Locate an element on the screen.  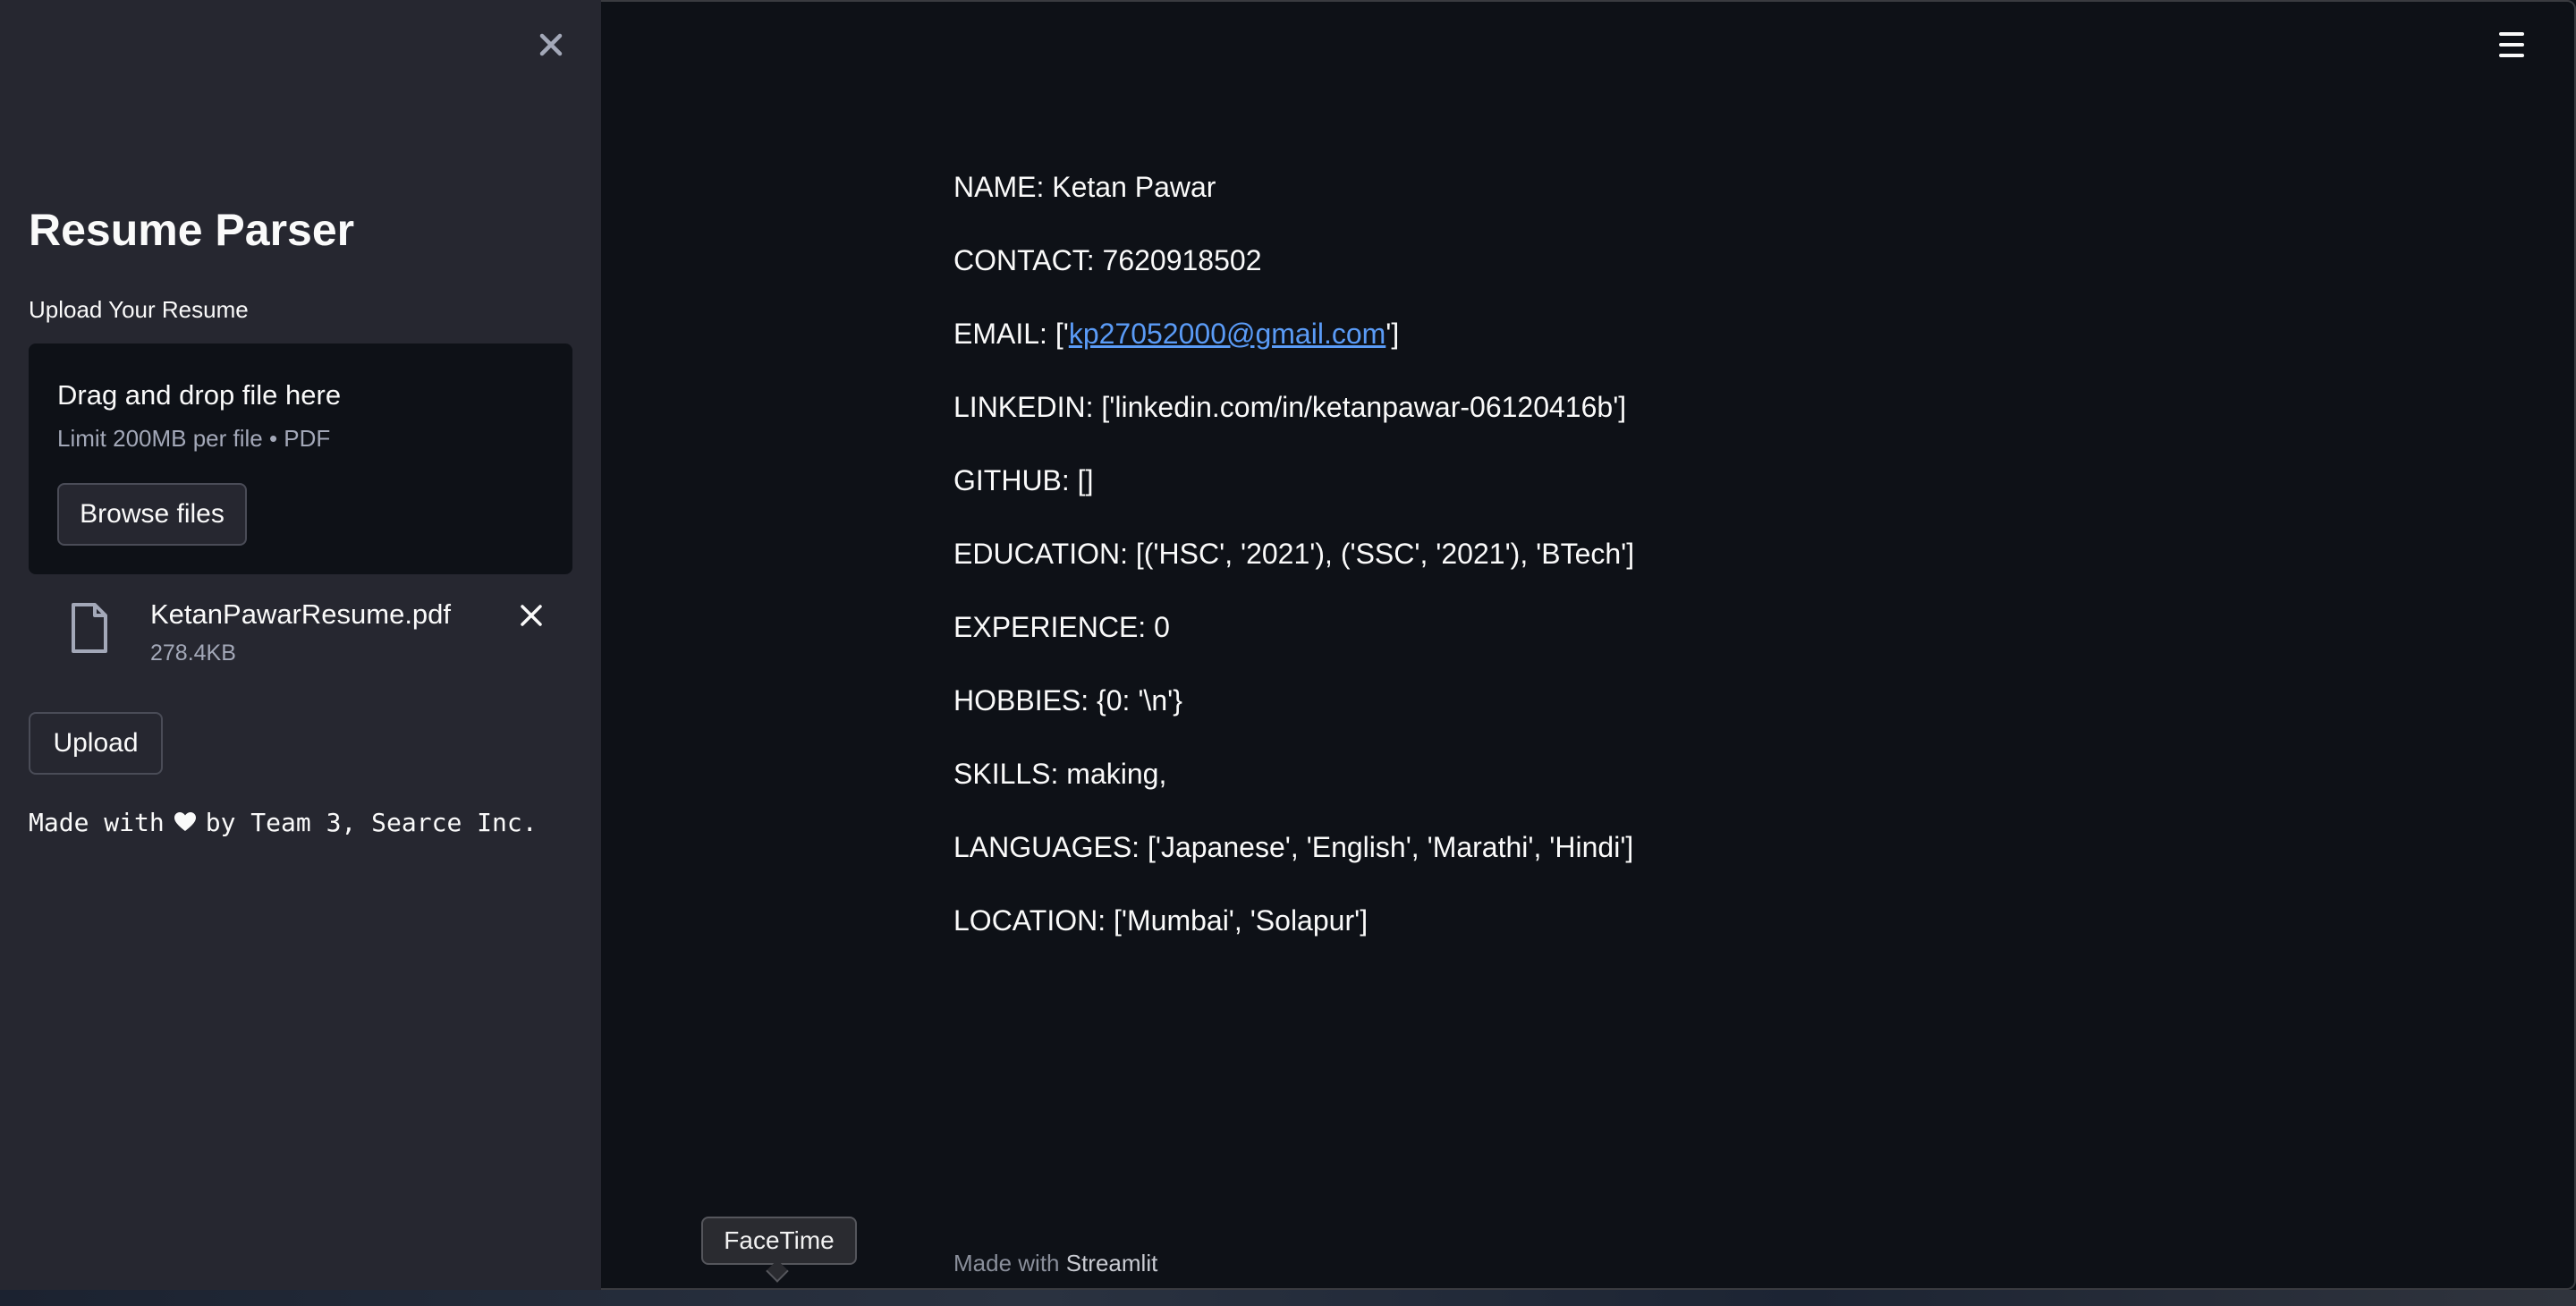
field-value: Ketan Pawar is located at coordinates (1134, 187).